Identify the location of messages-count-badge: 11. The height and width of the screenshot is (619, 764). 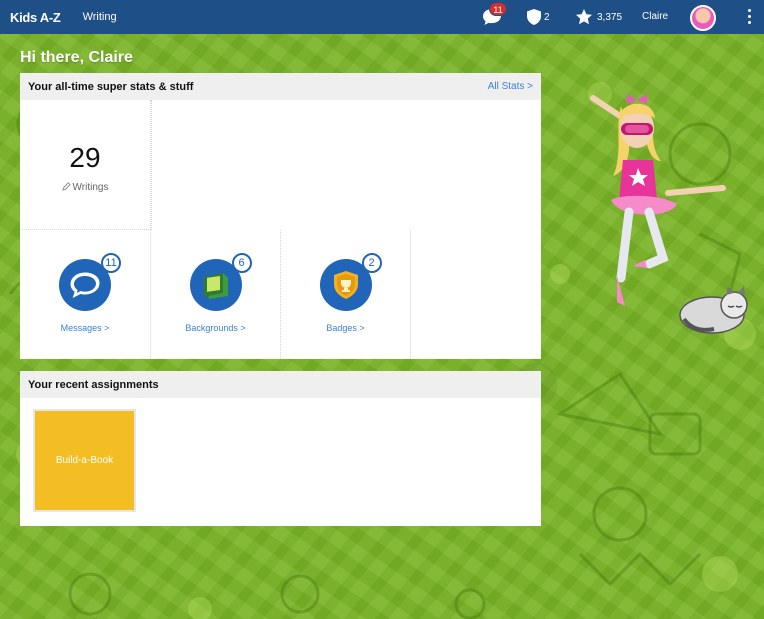
(498, 9).